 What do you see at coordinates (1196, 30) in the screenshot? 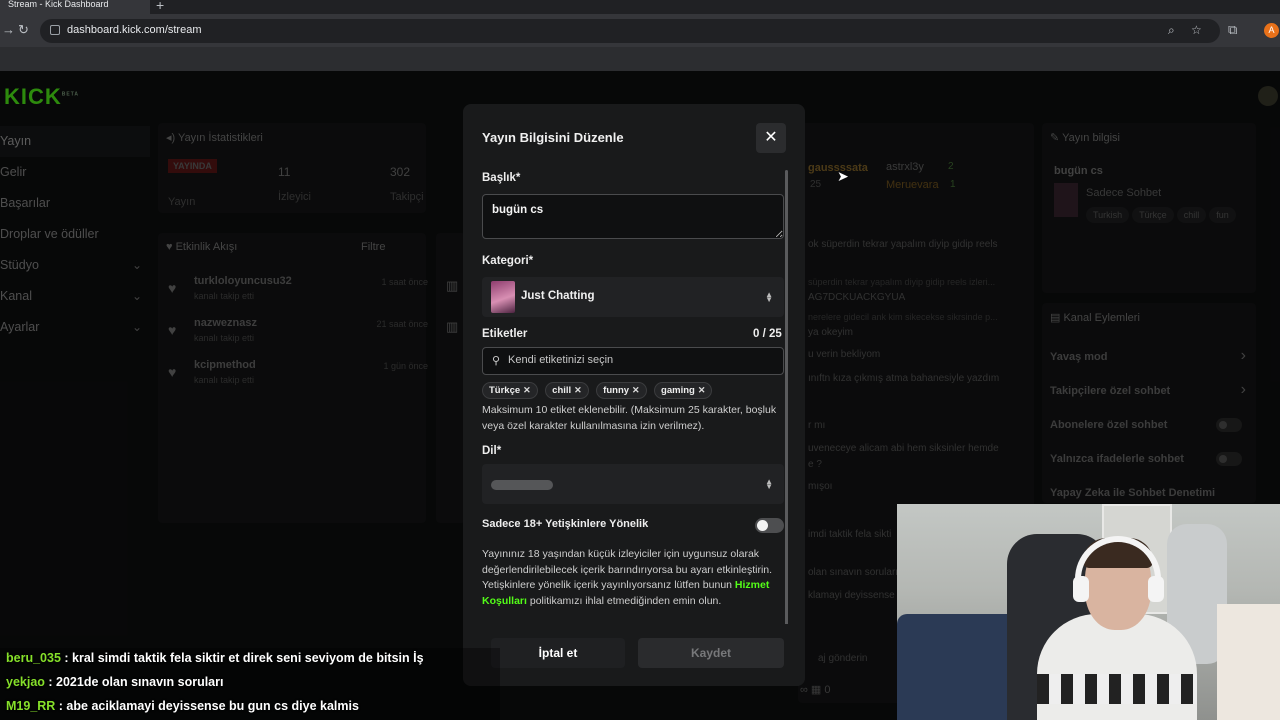
I see `bookmark-star-icon: ☆` at bounding box center [1196, 30].